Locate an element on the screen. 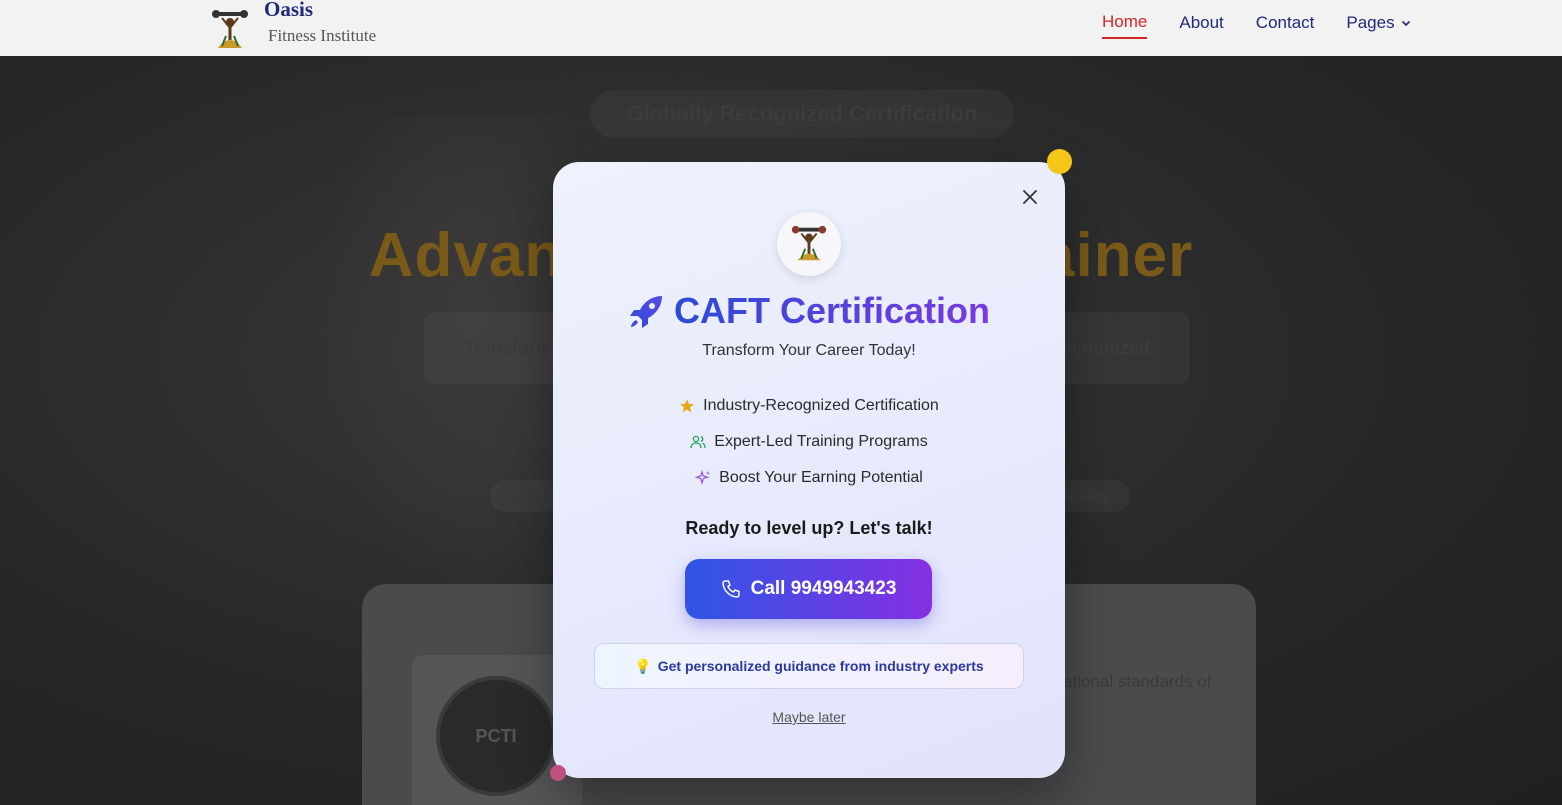 The height and width of the screenshot is (805, 1562). main-nav: Home About Contact Pages is located at coordinates (1256, 25).